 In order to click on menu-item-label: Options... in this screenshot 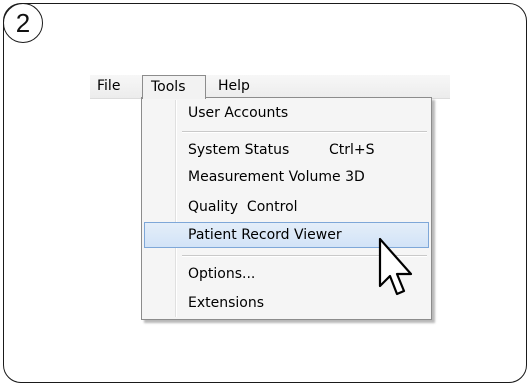, I will do `click(222, 274)`.